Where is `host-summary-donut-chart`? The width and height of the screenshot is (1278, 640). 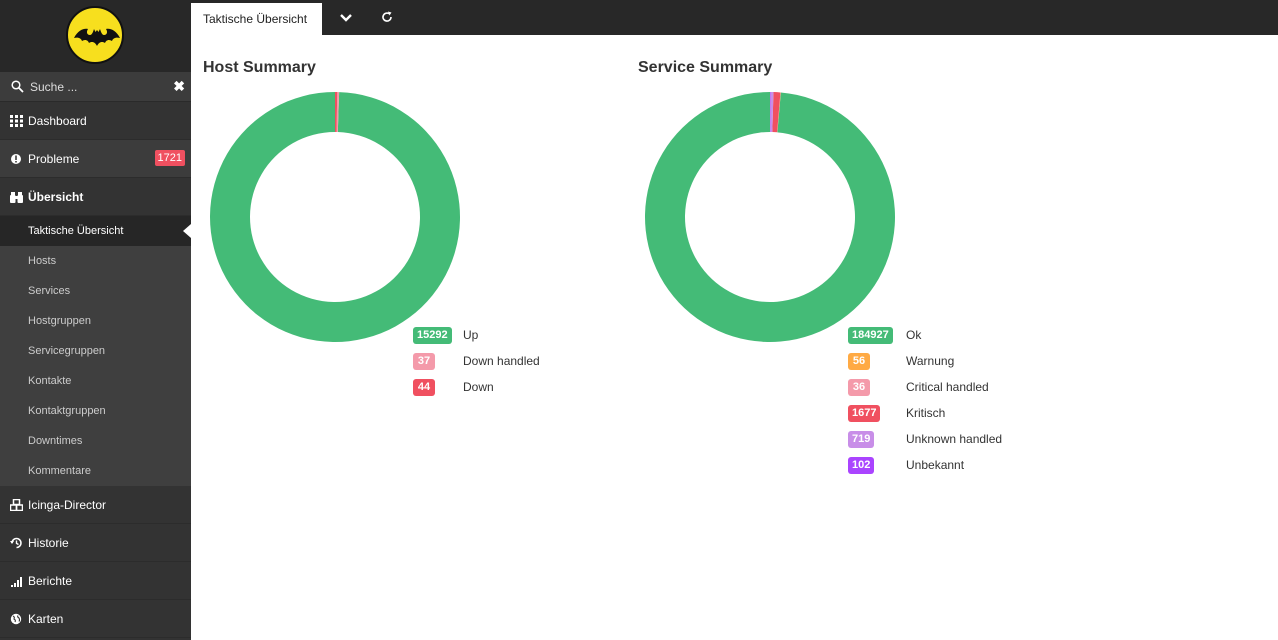 host-summary-donut-chart is located at coordinates (335, 217).